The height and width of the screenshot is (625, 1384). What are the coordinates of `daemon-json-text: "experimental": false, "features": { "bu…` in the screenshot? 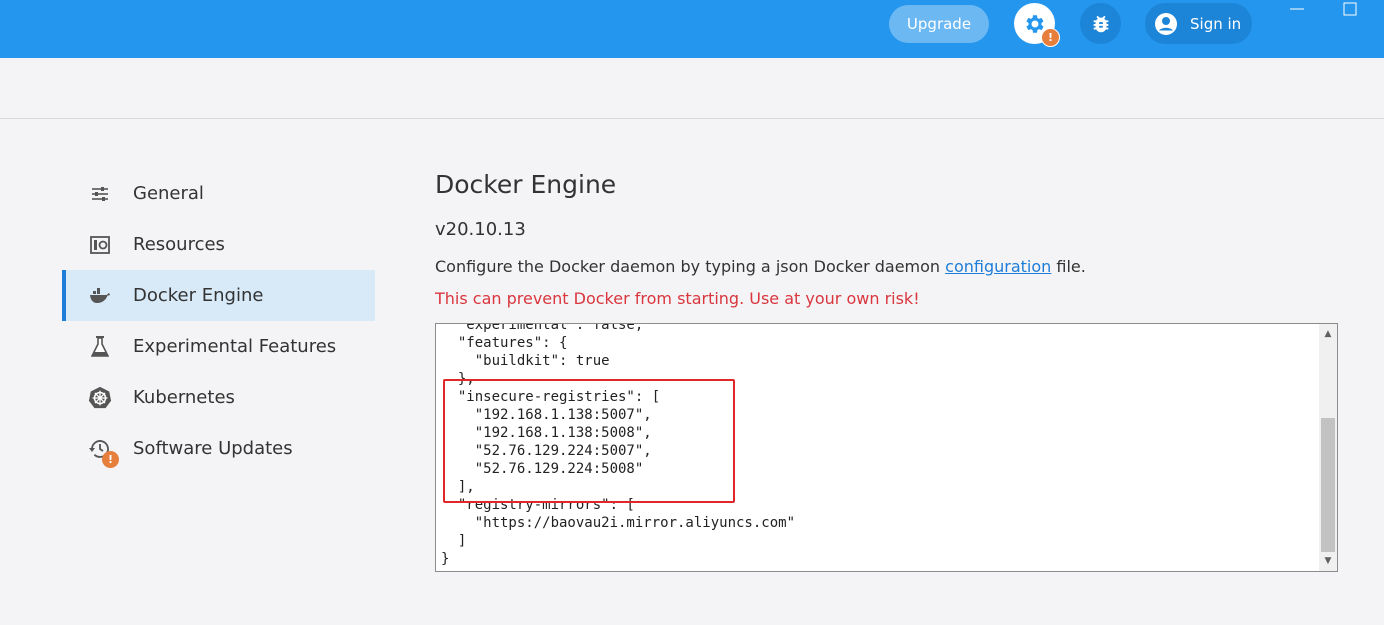 It's located at (618, 446).